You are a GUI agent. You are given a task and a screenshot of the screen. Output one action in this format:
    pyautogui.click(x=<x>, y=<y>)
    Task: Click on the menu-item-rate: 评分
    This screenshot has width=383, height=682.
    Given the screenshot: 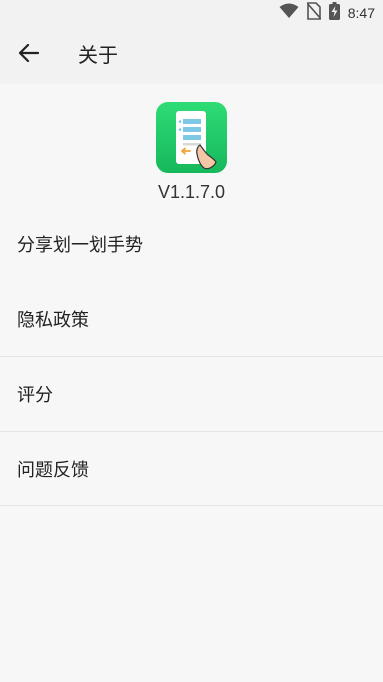 What is the action you would take?
    pyautogui.click(x=191, y=393)
    